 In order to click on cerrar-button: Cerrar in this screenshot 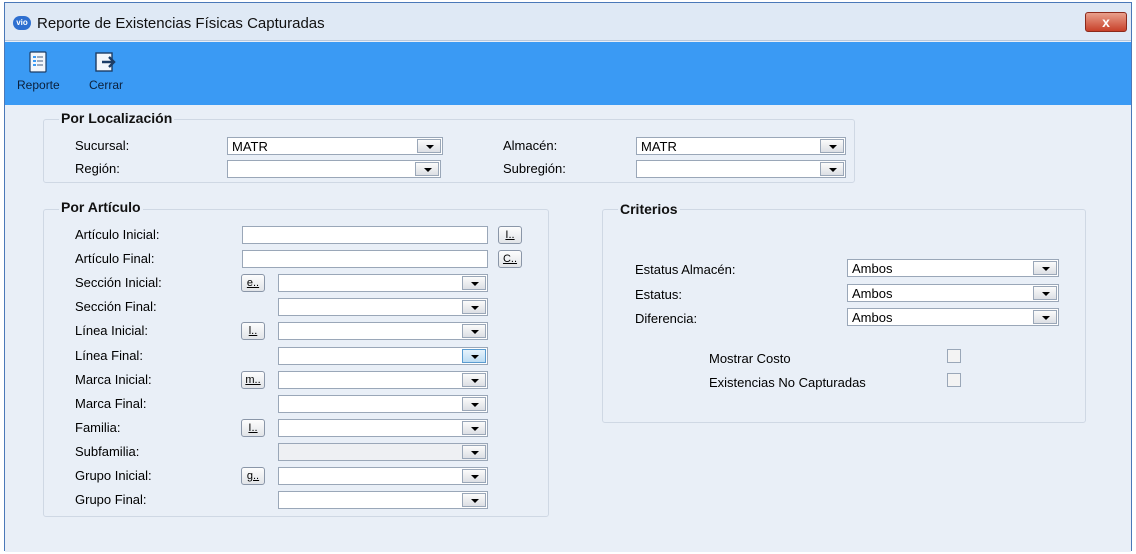, I will do `click(106, 71)`.